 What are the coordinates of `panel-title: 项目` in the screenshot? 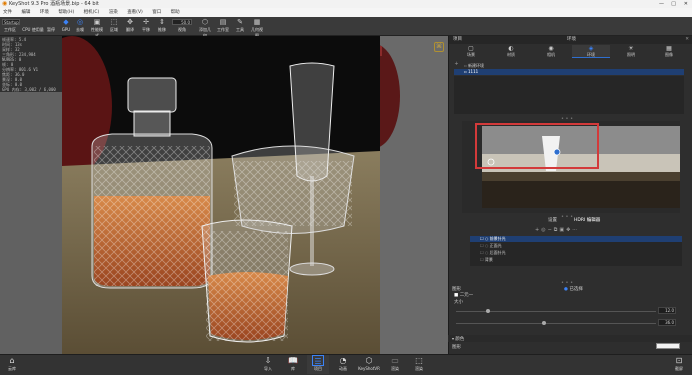 It's located at (457, 39).